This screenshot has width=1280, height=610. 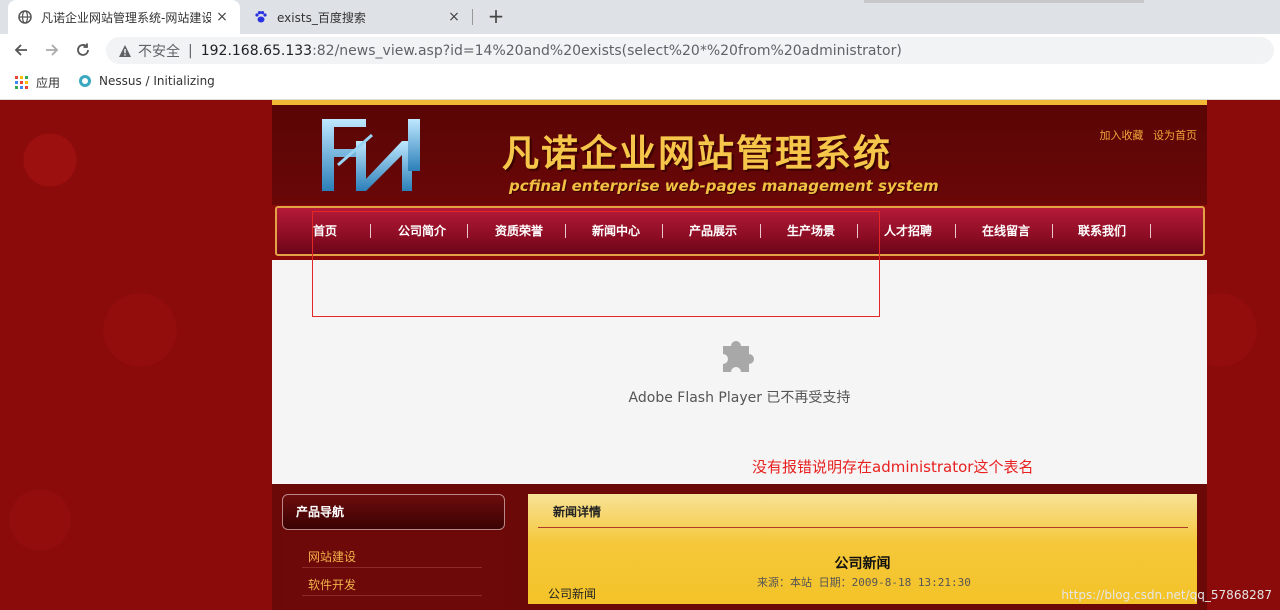 What do you see at coordinates (496, 17) in the screenshot?
I see `new-tab-button: +` at bounding box center [496, 17].